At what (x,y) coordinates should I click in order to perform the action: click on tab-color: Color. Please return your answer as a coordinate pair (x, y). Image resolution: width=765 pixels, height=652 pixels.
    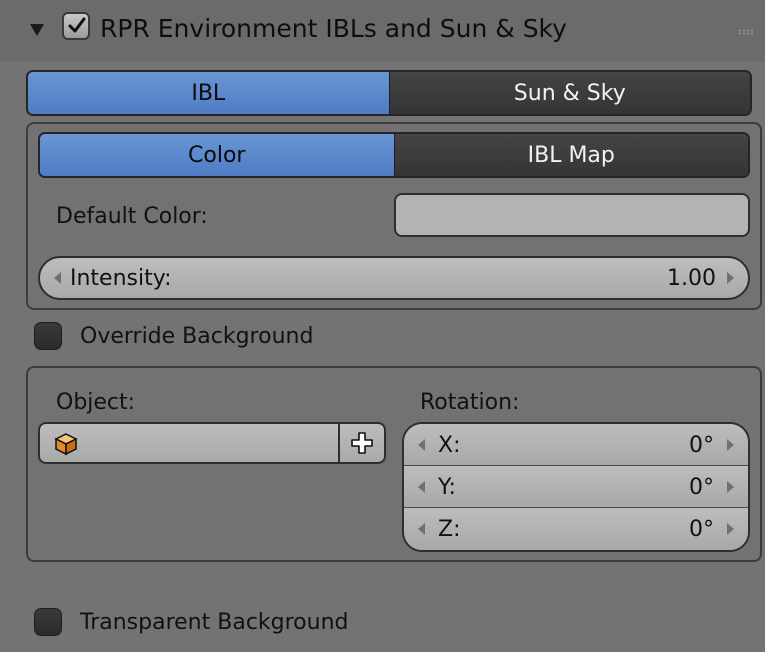
    Looking at the image, I should click on (217, 155).